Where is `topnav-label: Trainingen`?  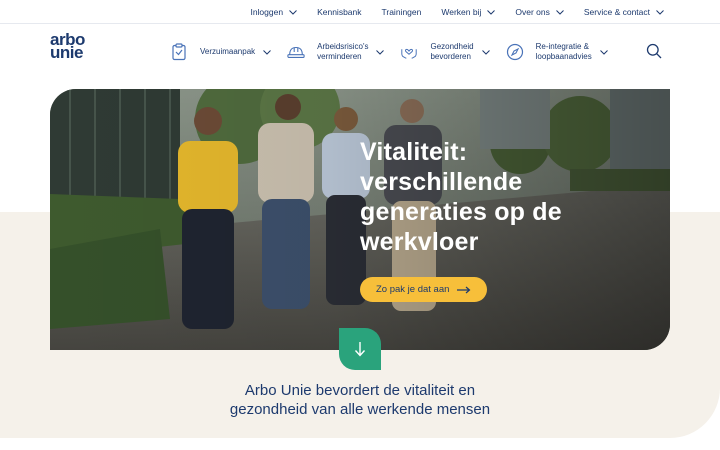 topnav-label: Trainingen is located at coordinates (401, 12).